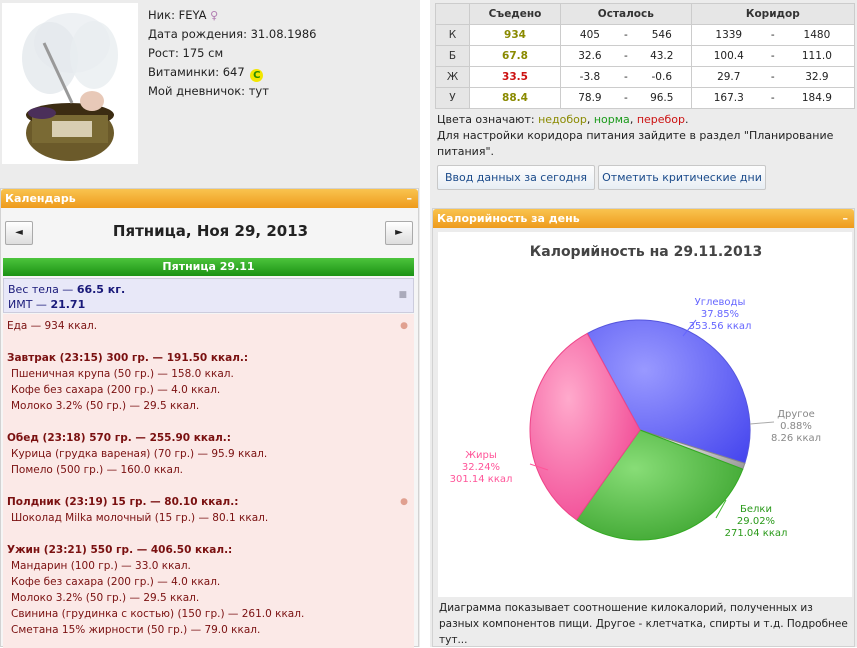 This screenshot has height=648, width=857. I want to click on diary-link: тут, so click(259, 91).